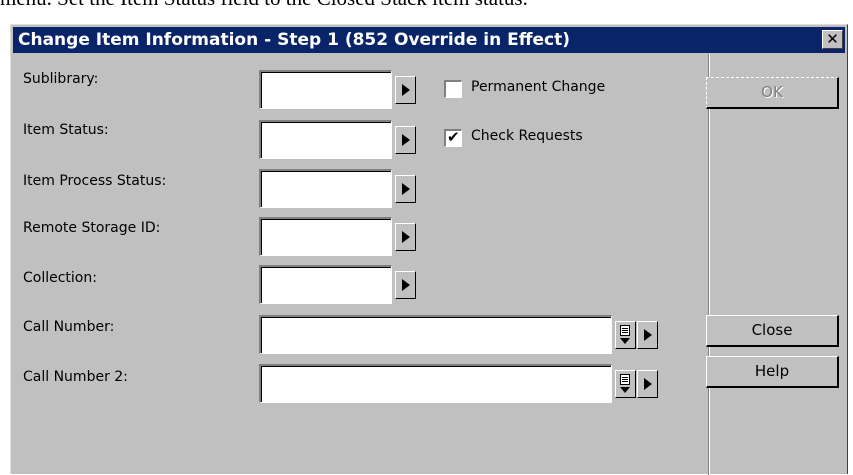  I want to click on close-button: Close, so click(772, 331).